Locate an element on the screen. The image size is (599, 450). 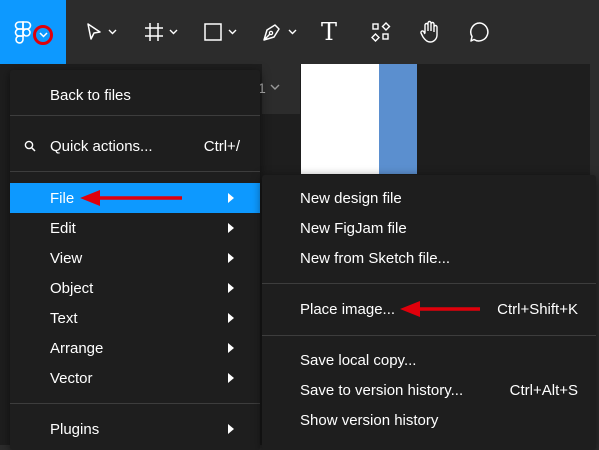
menu-item-vector: Vector is located at coordinates (135, 378).